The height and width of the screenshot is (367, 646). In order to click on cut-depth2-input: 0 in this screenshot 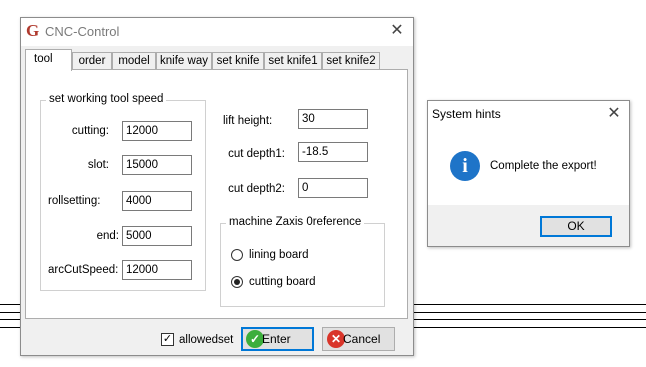, I will do `click(333, 188)`.